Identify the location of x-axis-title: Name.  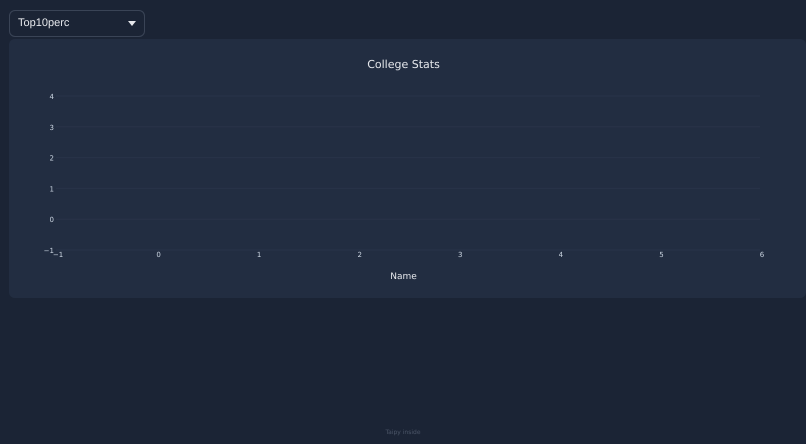
(403, 277).